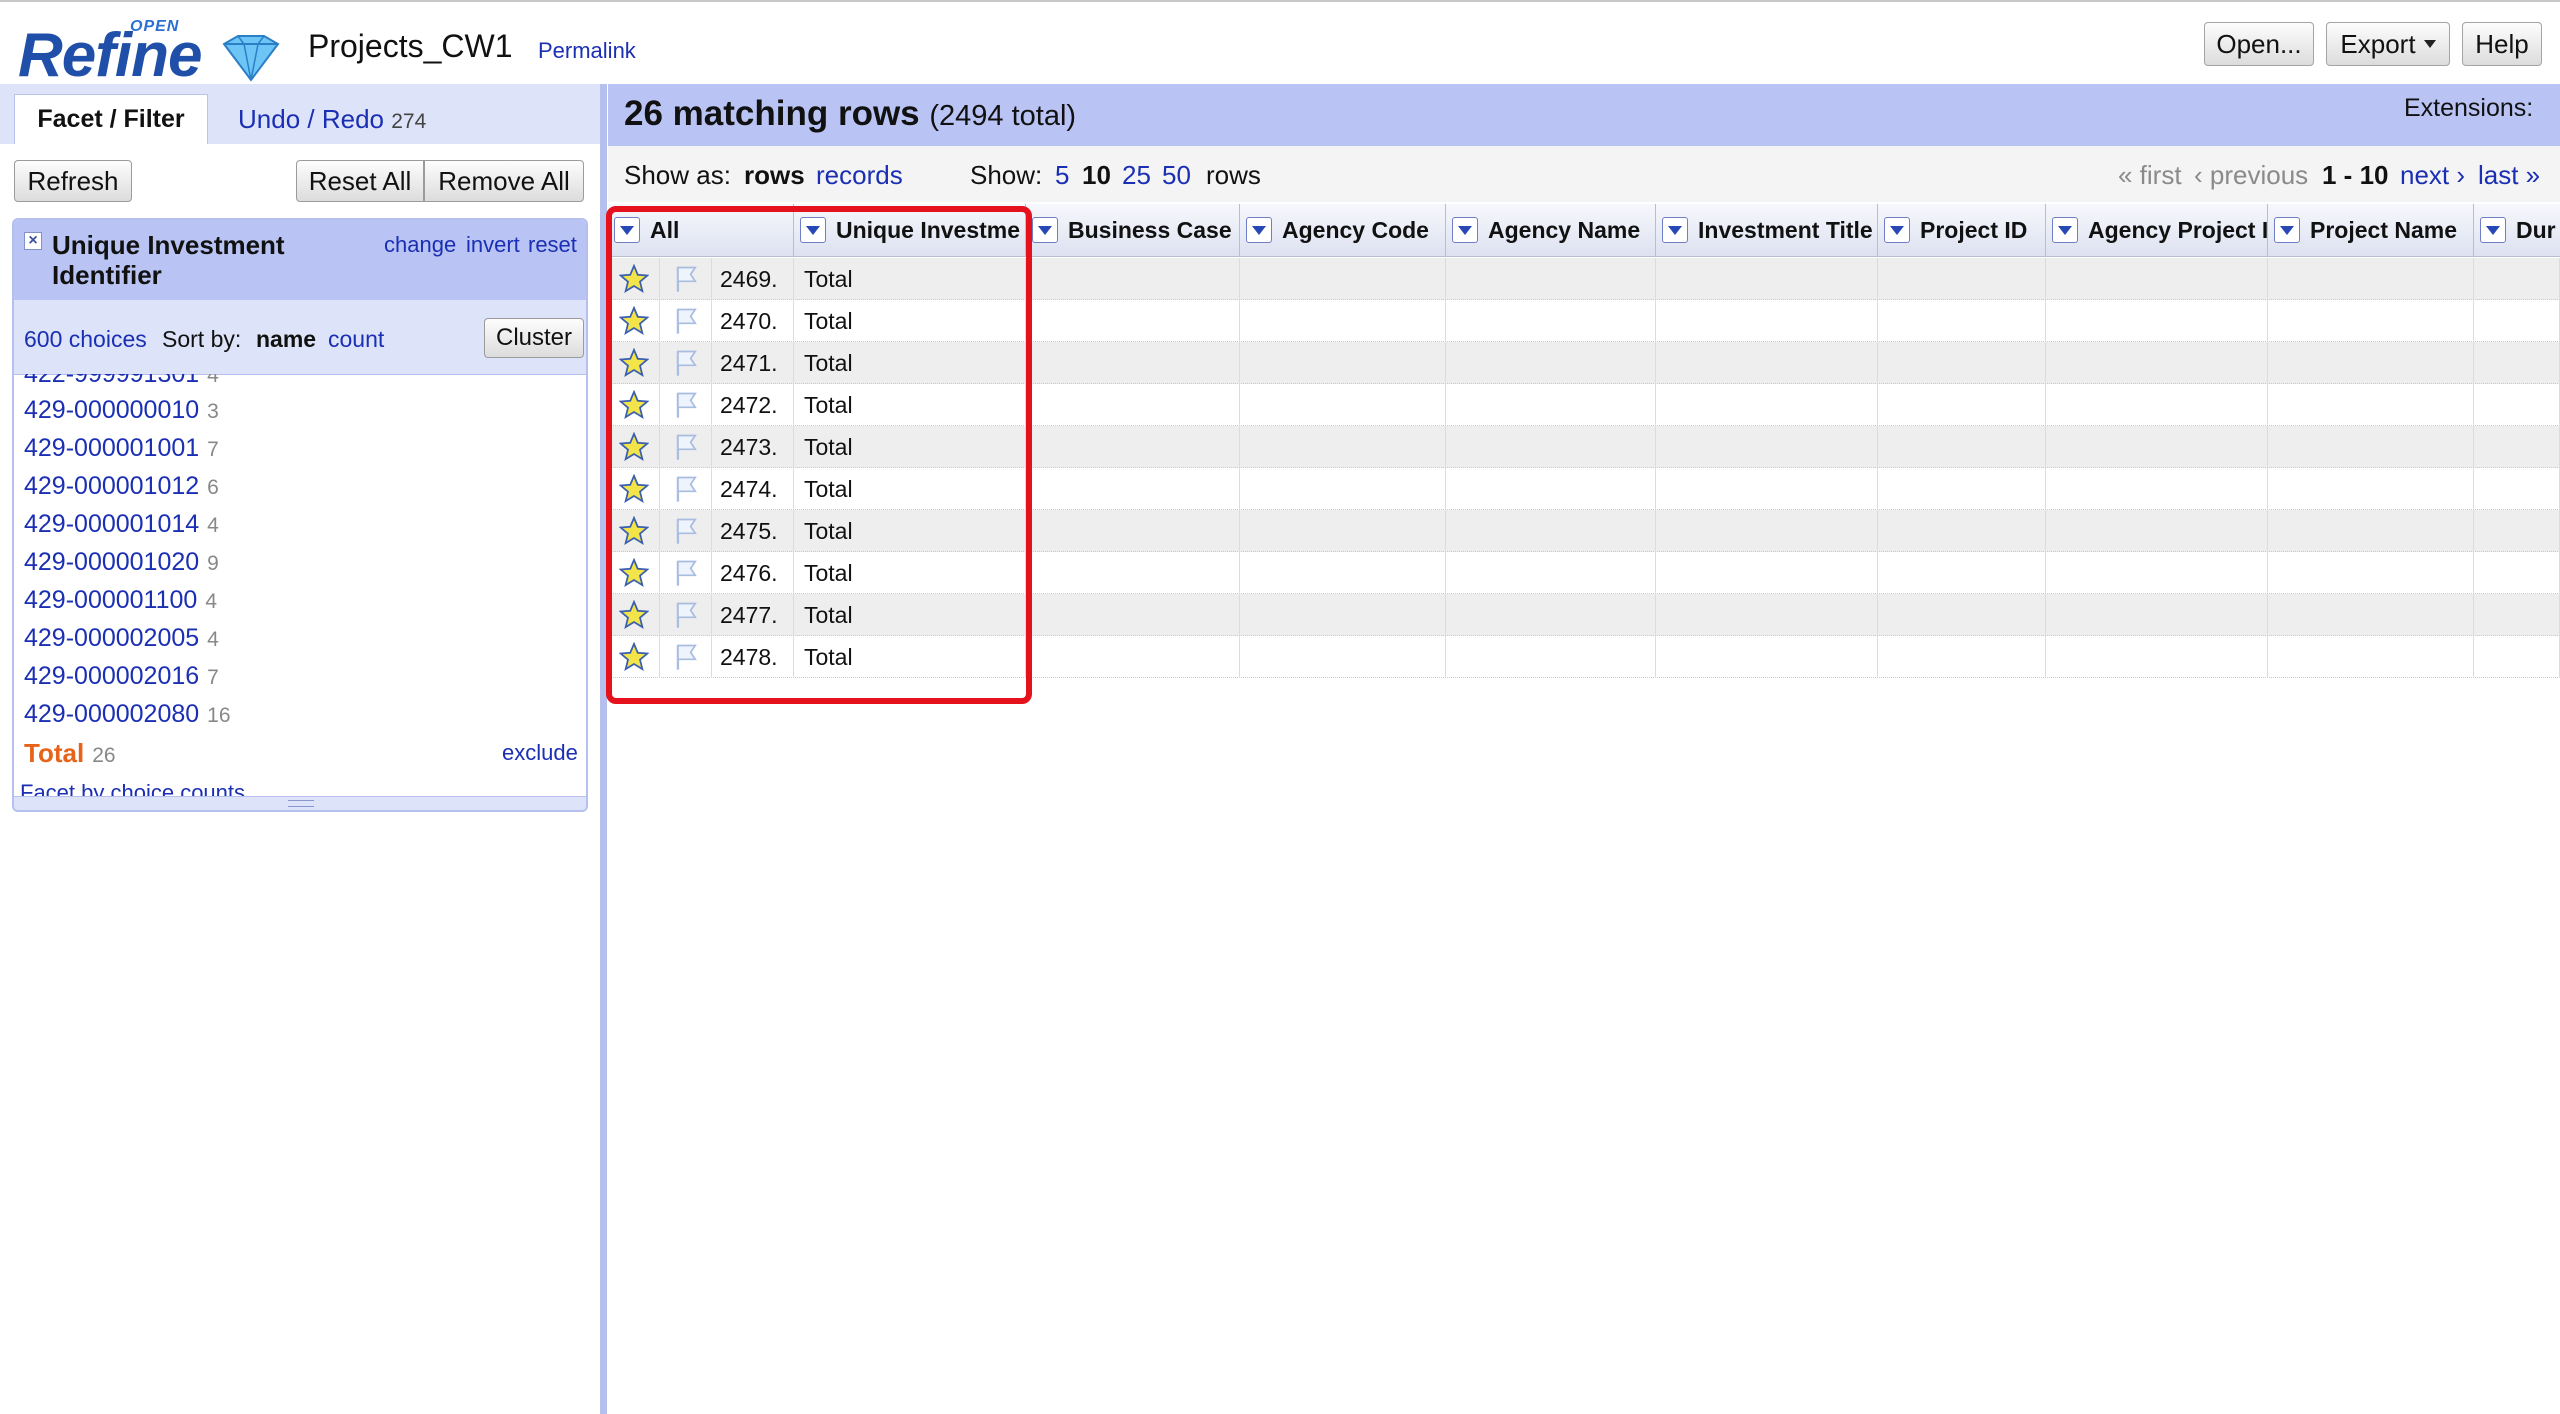 Image resolution: width=2560 pixels, height=1414 pixels. What do you see at coordinates (504, 181) in the screenshot?
I see `remove-all-button: Remove All` at bounding box center [504, 181].